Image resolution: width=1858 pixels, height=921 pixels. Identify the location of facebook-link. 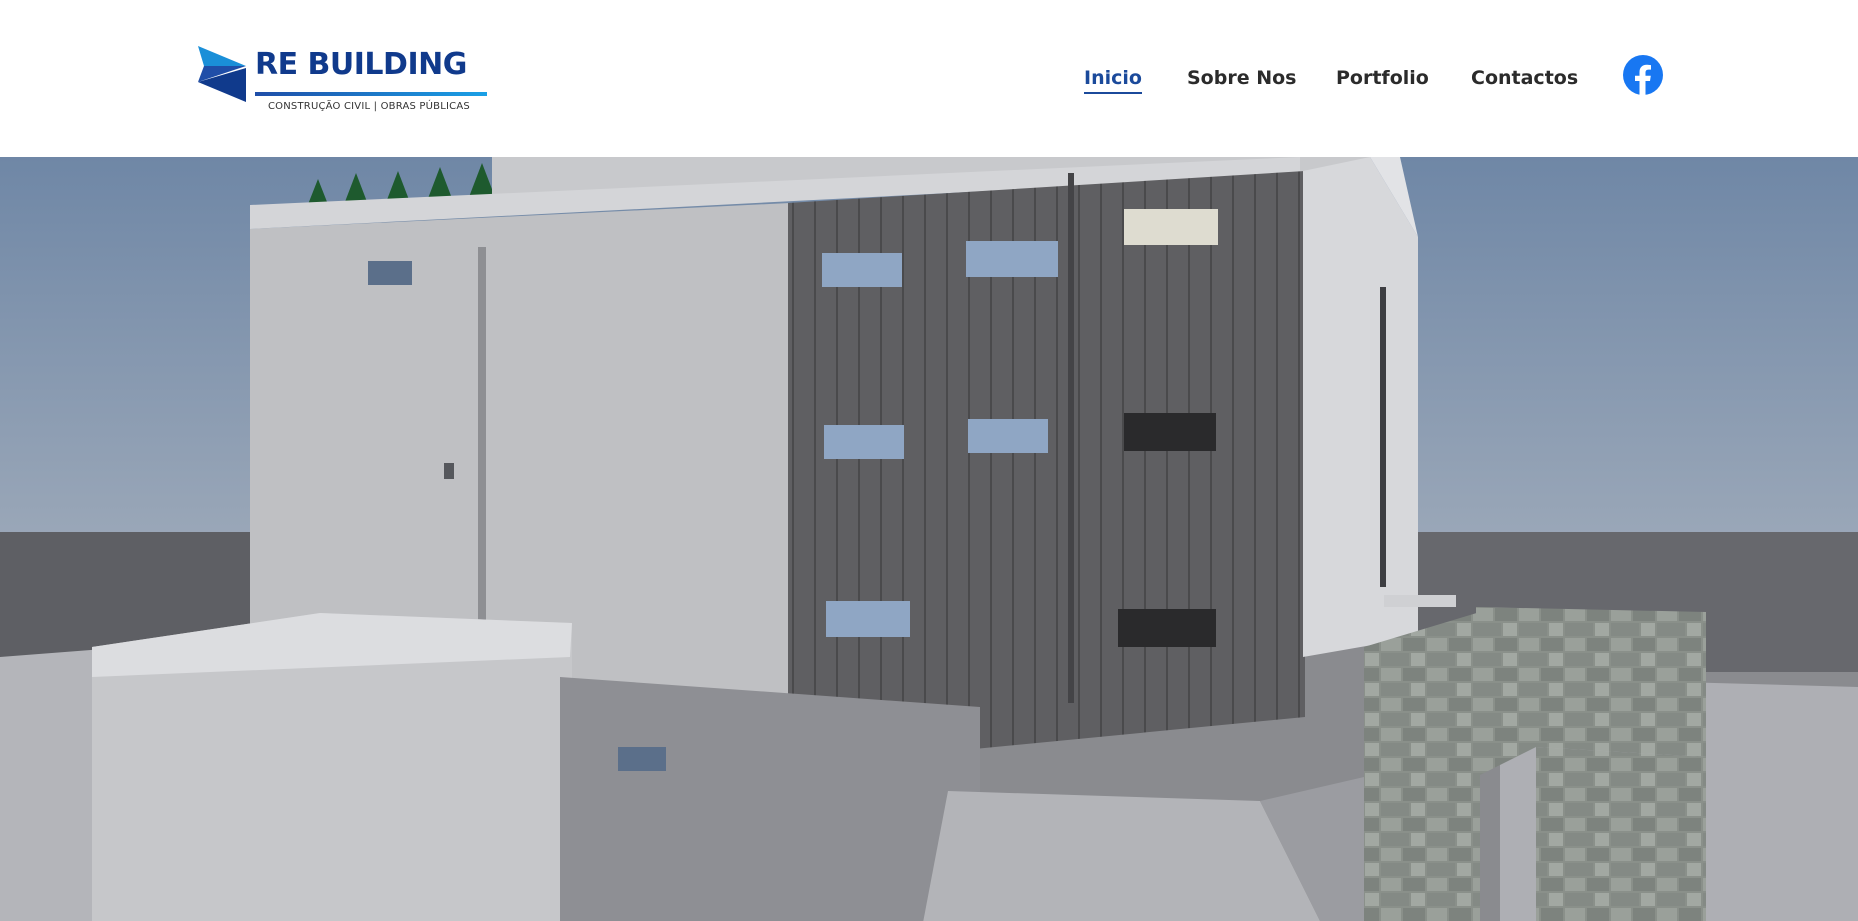
(1643, 75).